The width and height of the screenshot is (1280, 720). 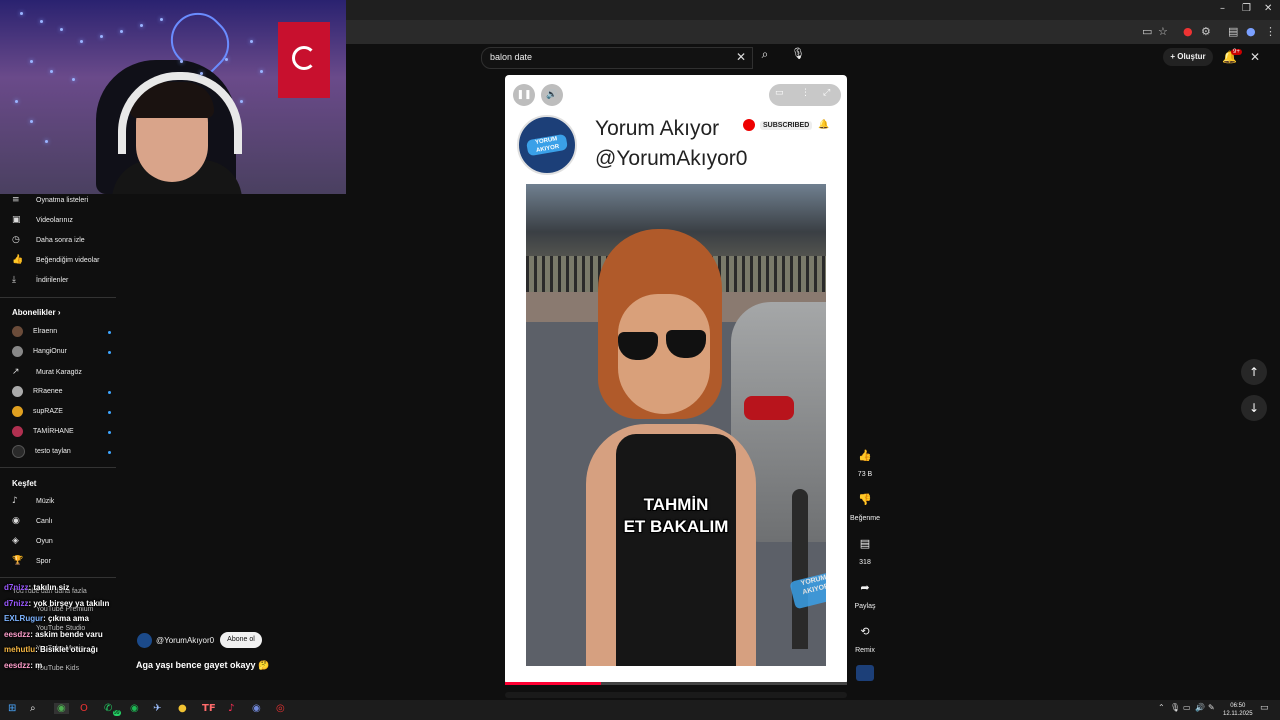 What do you see at coordinates (1254, 408) in the screenshot?
I see `next-short-button: ↓` at bounding box center [1254, 408].